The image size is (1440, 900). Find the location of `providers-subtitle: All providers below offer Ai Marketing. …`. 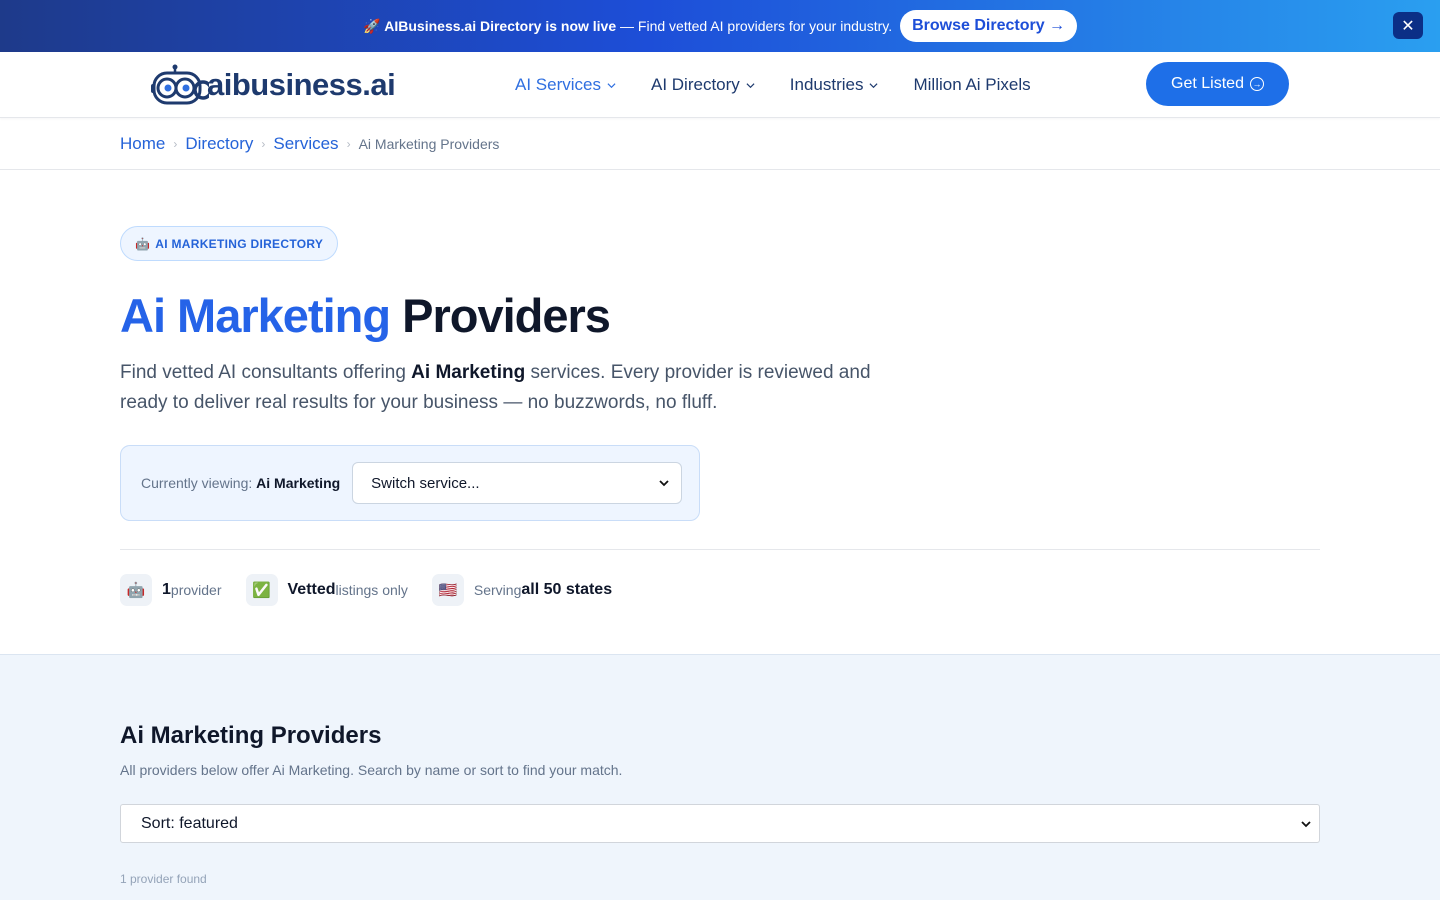

providers-subtitle: All providers below offer Ai Marketing. … is located at coordinates (371, 770).